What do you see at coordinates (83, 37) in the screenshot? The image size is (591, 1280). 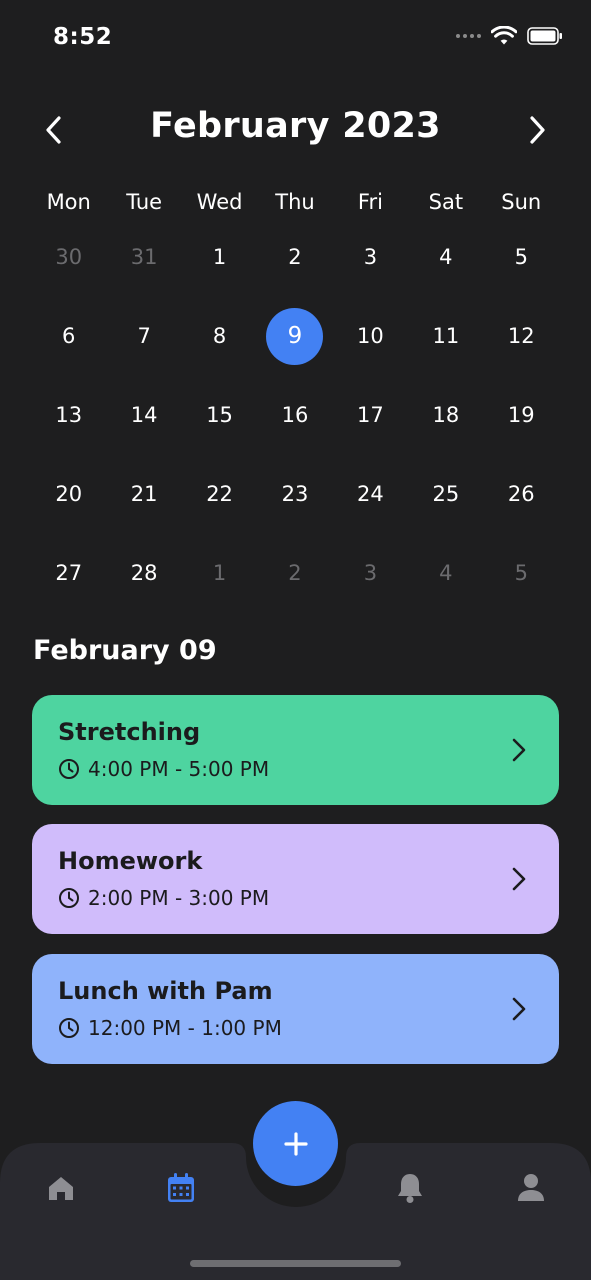 I see `status-time: 8:52` at bounding box center [83, 37].